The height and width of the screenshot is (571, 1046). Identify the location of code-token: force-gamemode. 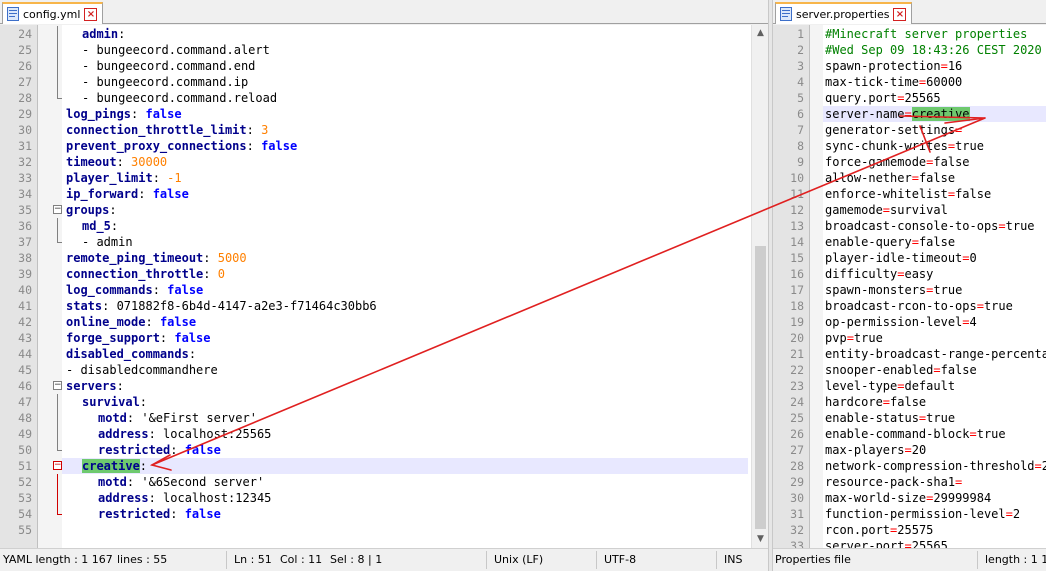
(876, 162).